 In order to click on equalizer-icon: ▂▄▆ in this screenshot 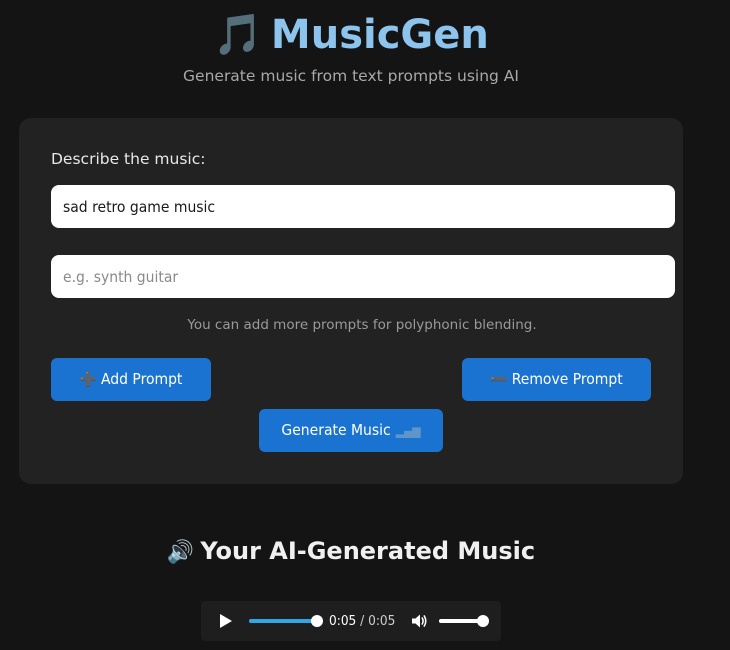, I will do `click(408, 431)`.